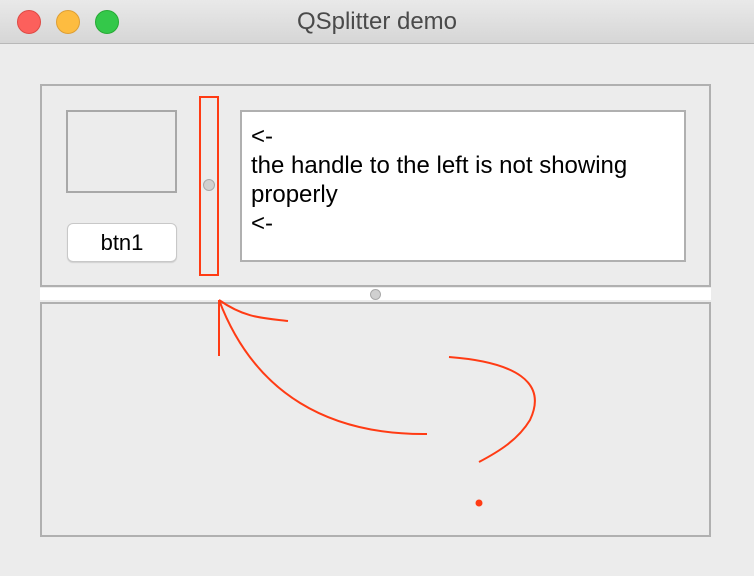 The height and width of the screenshot is (576, 754). I want to click on vertical-splitter-handle, so click(209, 185).